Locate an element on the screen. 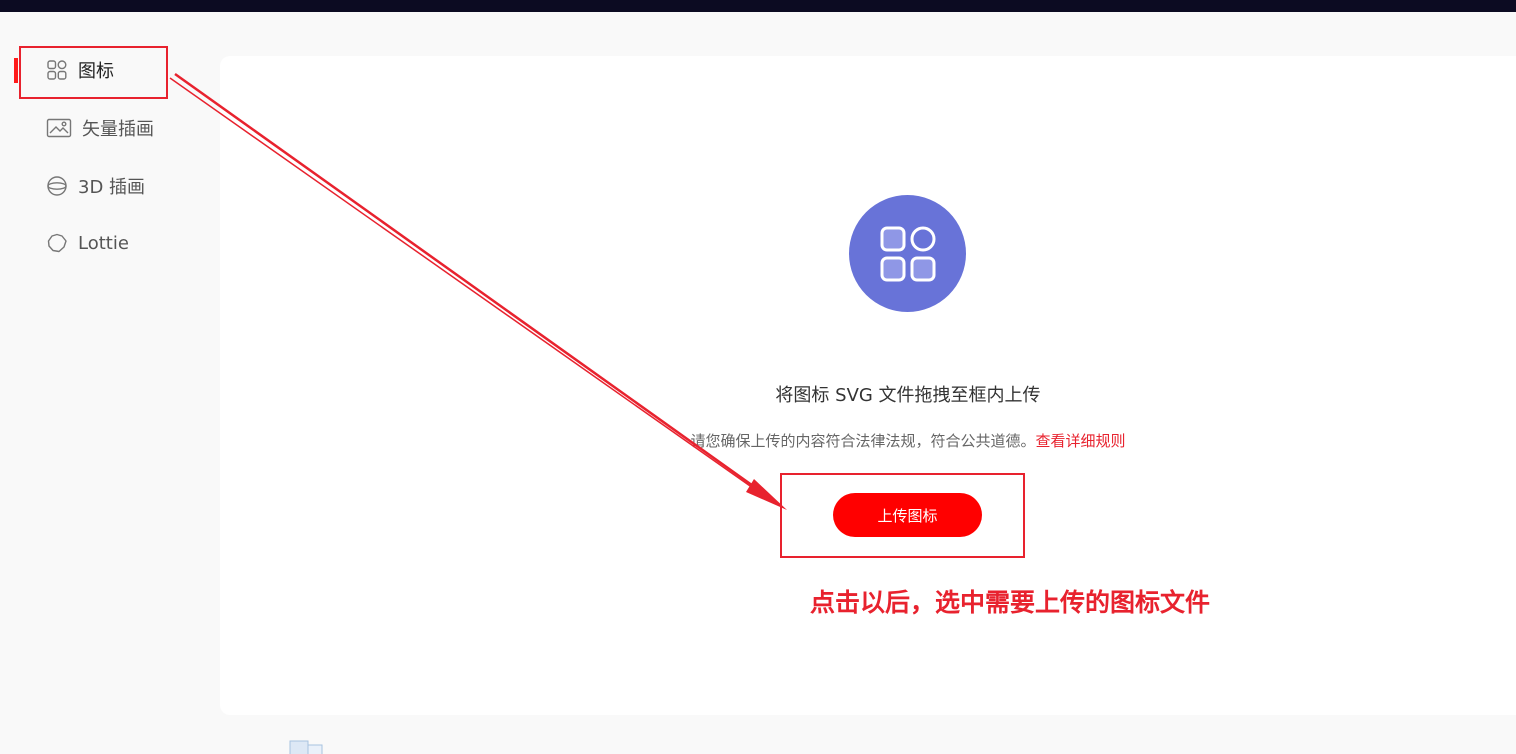 The height and width of the screenshot is (754, 1516). notice-text: 请您确保上传的内容符合法律法规，符合公共道德。 is located at coordinates (863, 441).